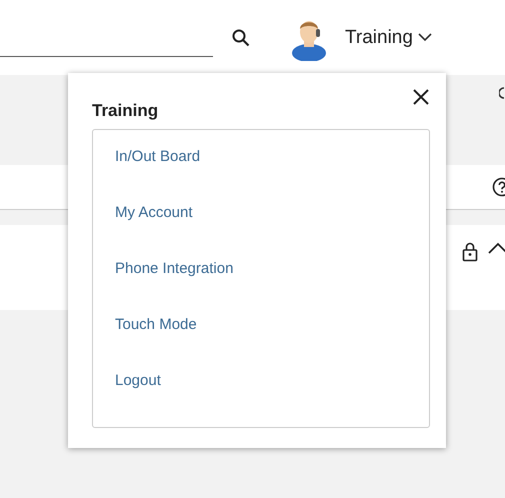 The height and width of the screenshot is (498, 505). Describe the element at coordinates (421, 97) in the screenshot. I see `close-icon` at that location.